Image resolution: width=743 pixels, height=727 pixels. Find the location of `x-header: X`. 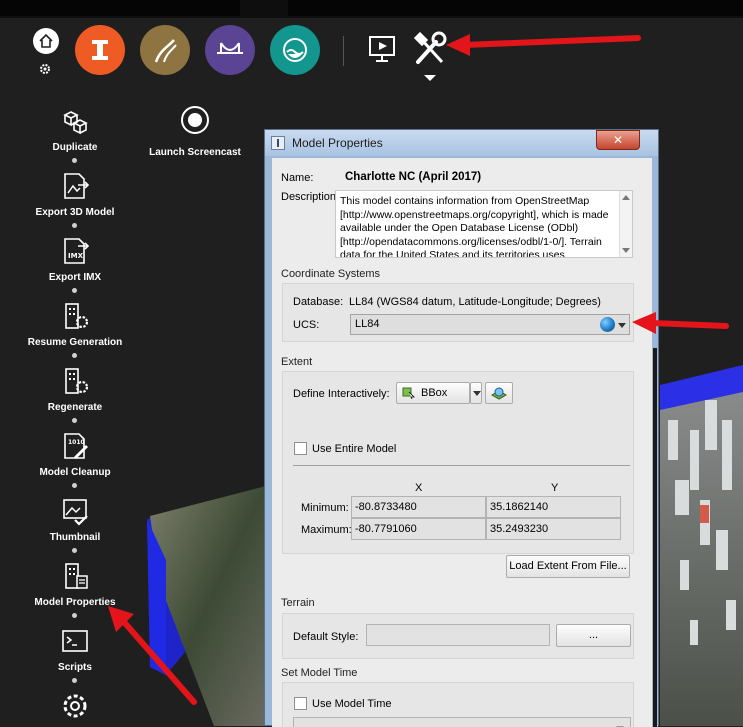

x-header: X is located at coordinates (419, 488).